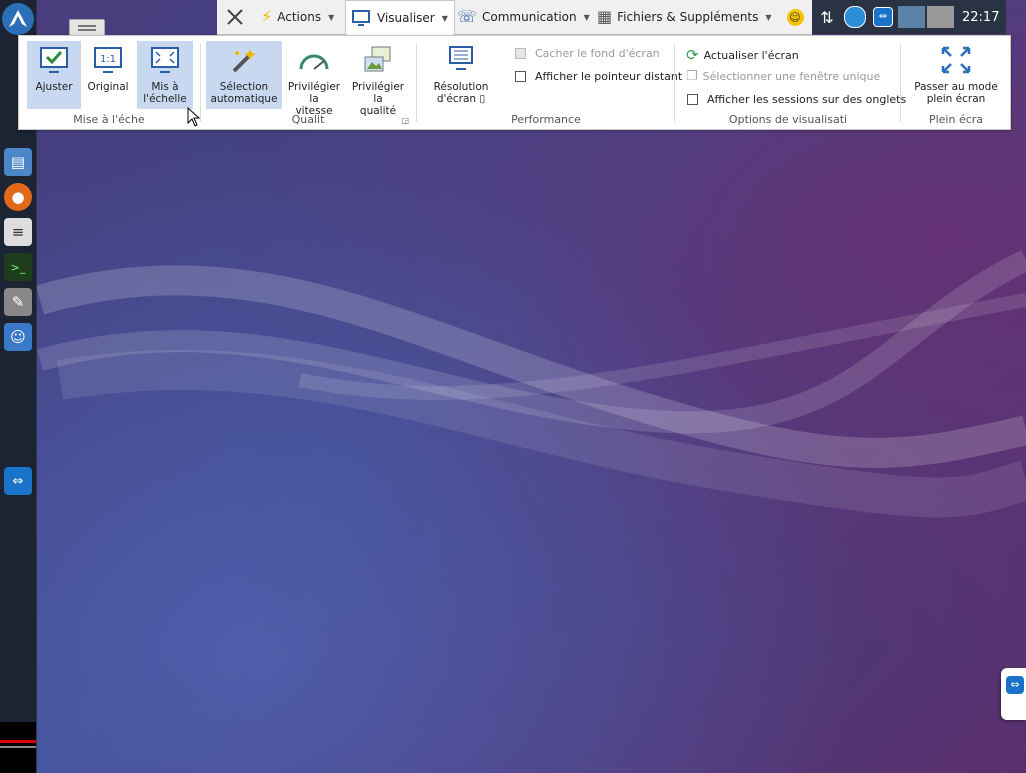 The height and width of the screenshot is (773, 1026). Describe the element at coordinates (783, 76) in the screenshot. I see `select-single-window-button: ❐ Sélectionner une fenêtre unique` at that location.